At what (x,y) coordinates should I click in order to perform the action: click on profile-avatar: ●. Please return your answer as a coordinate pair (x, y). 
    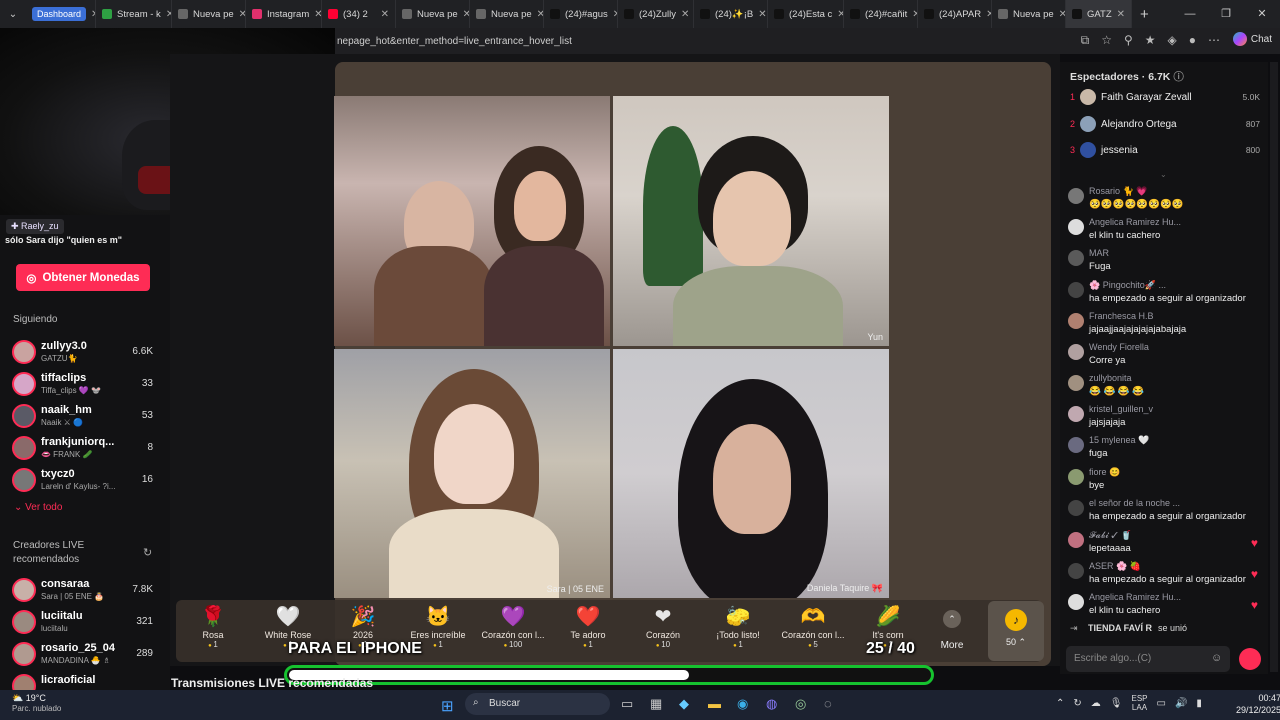
    Looking at the image, I should click on (1192, 40).